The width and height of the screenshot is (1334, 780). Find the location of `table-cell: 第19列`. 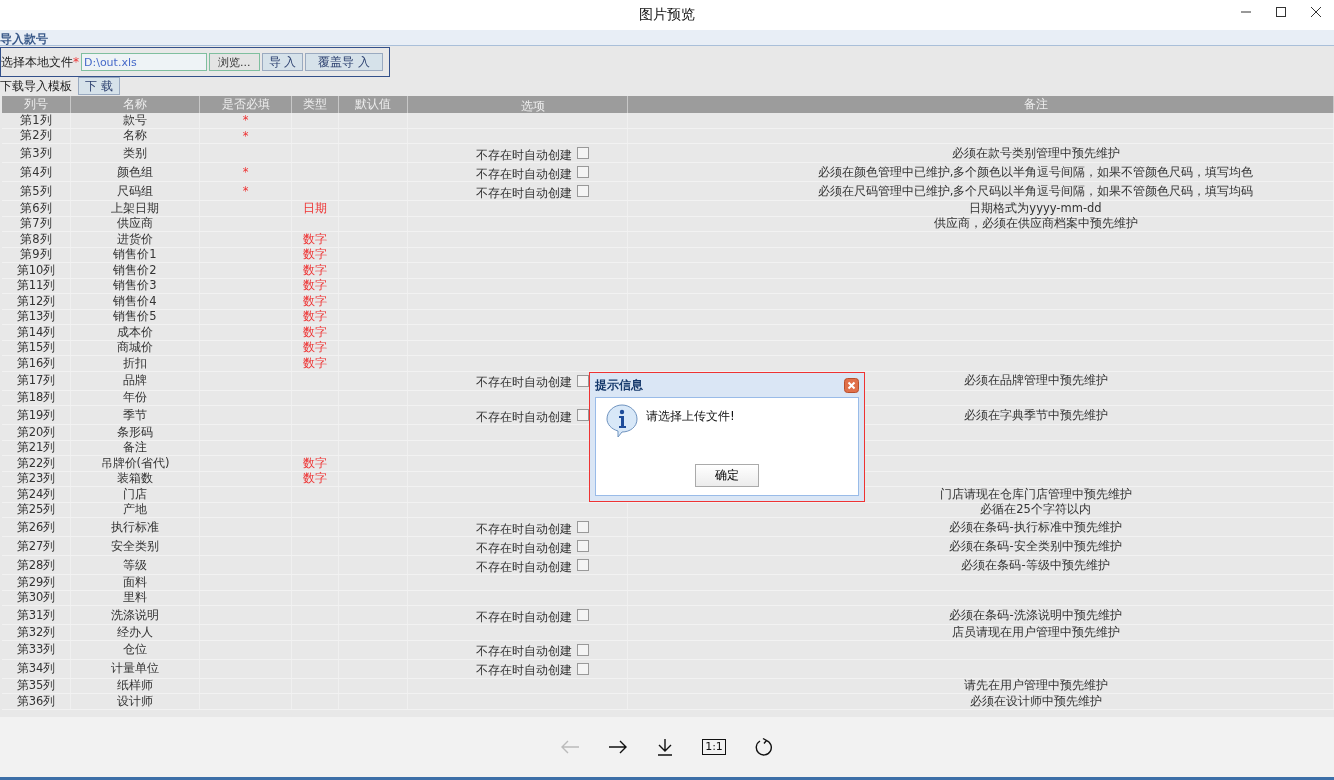

table-cell: 第19列 is located at coordinates (36, 415).